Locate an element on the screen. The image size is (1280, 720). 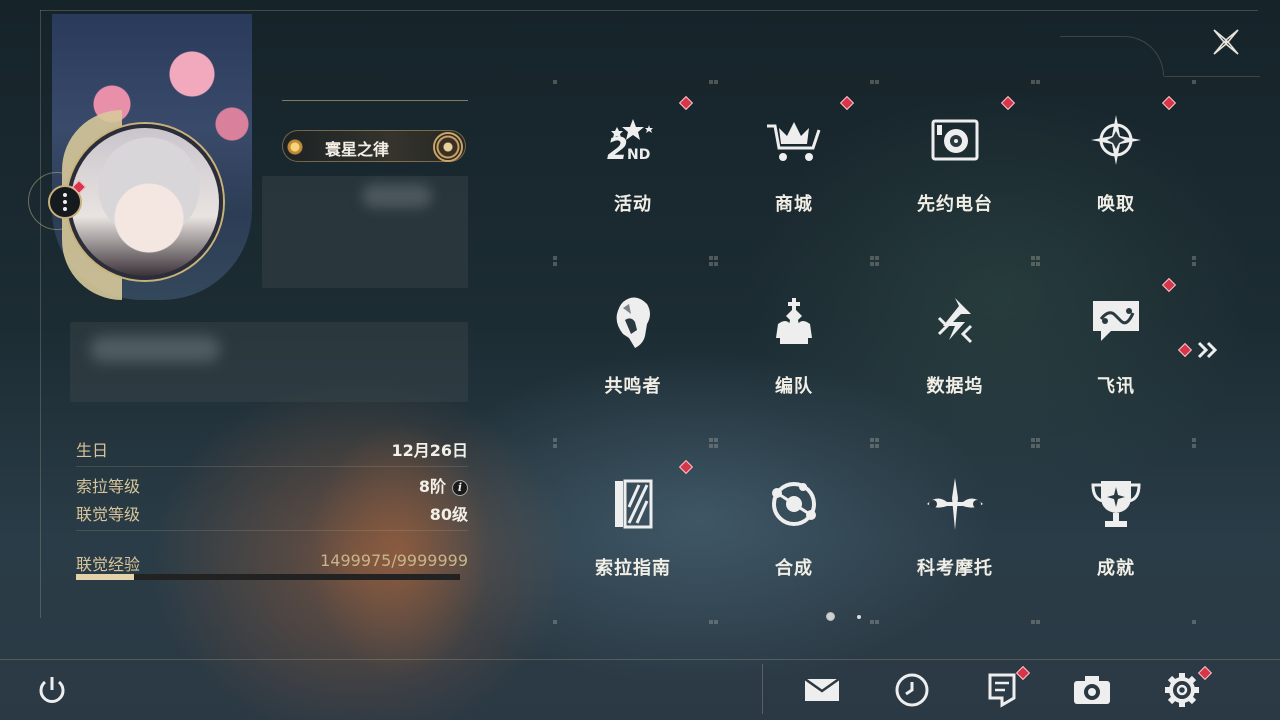
double-chevron-right-icon is located at coordinates (1207, 350).